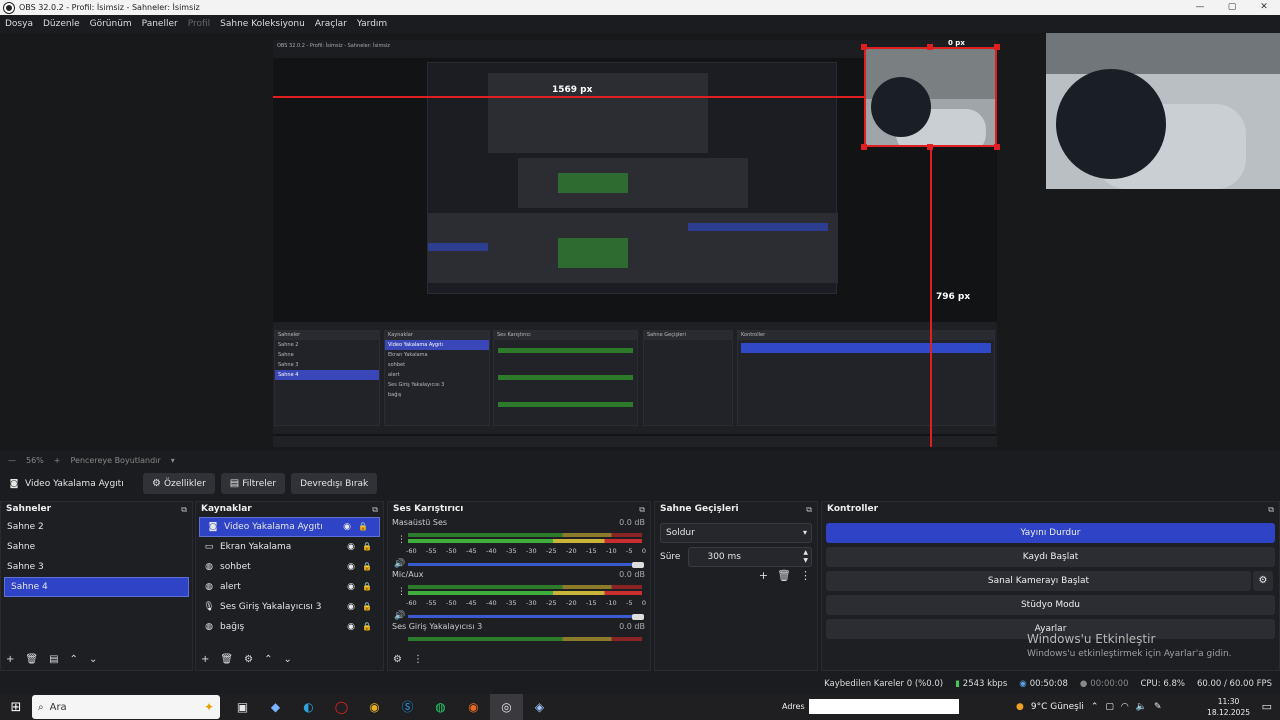 Image resolution: width=1280 pixels, height=720 pixels. Describe the element at coordinates (275, 707) in the screenshot. I see `copilot-icon: ◆` at that location.